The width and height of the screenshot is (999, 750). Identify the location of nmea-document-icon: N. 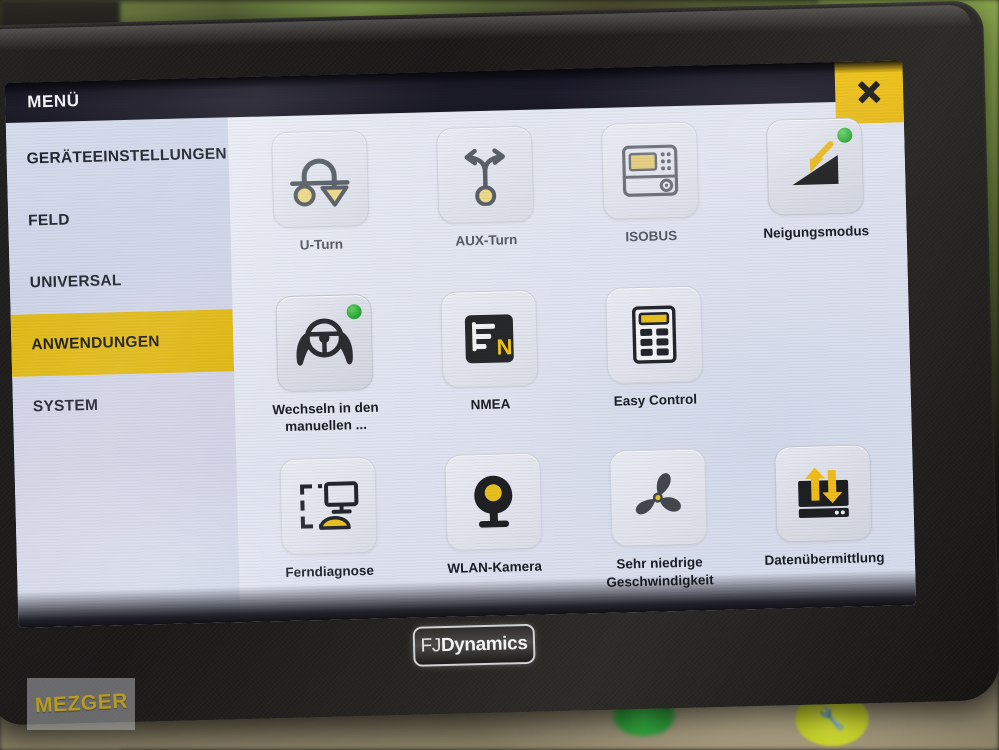
(489, 338).